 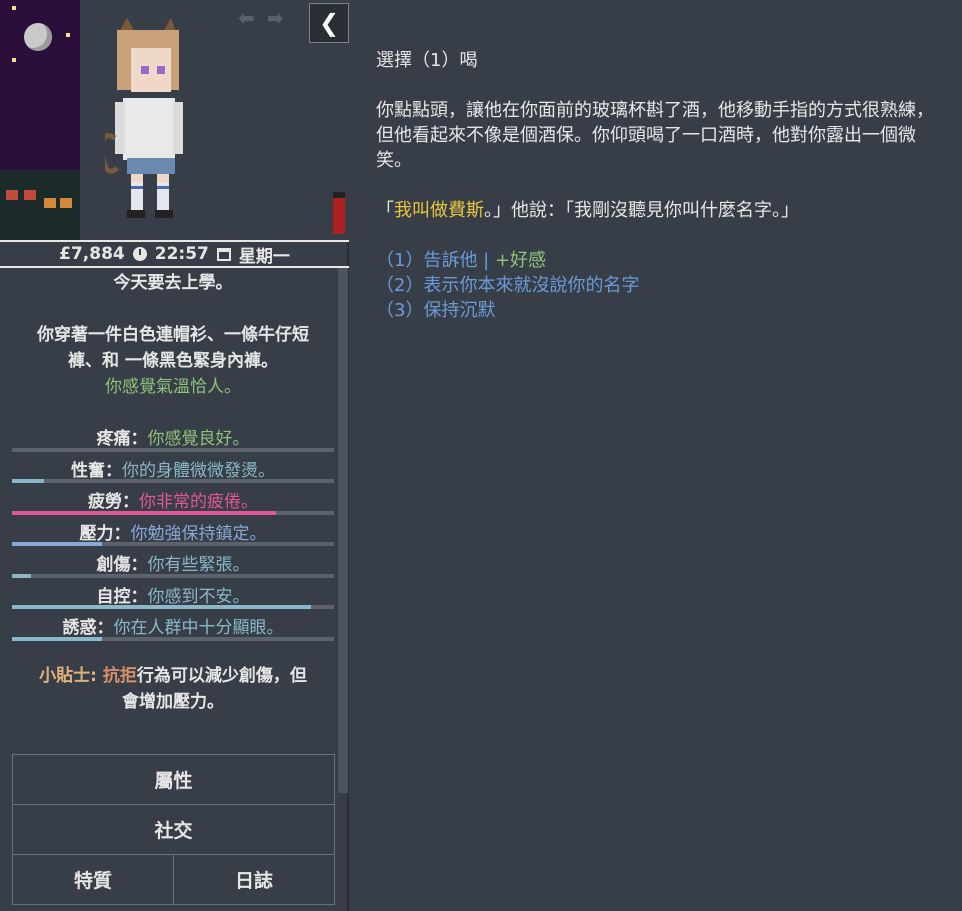 What do you see at coordinates (119, 675) in the screenshot?
I see `tip-keyword: 抗拒` at bounding box center [119, 675].